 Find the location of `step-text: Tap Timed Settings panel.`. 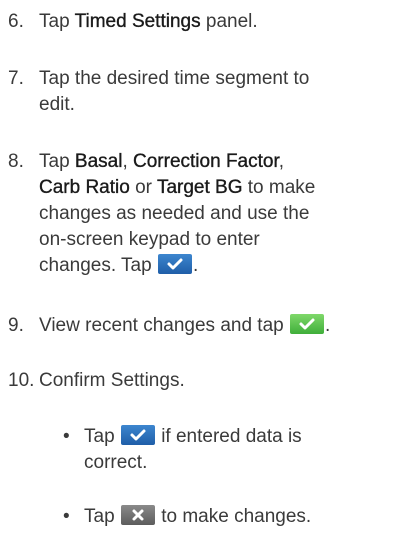

step-text: Tap Timed Settings panel. is located at coordinates (148, 21).